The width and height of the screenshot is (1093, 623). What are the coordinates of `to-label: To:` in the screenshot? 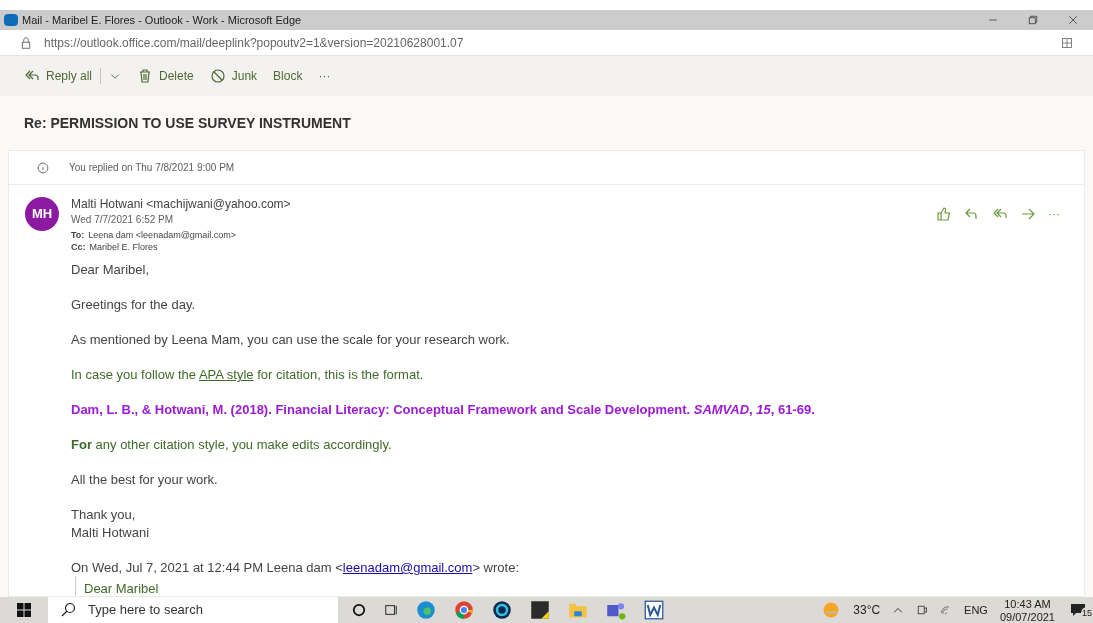 It's located at (78, 235).